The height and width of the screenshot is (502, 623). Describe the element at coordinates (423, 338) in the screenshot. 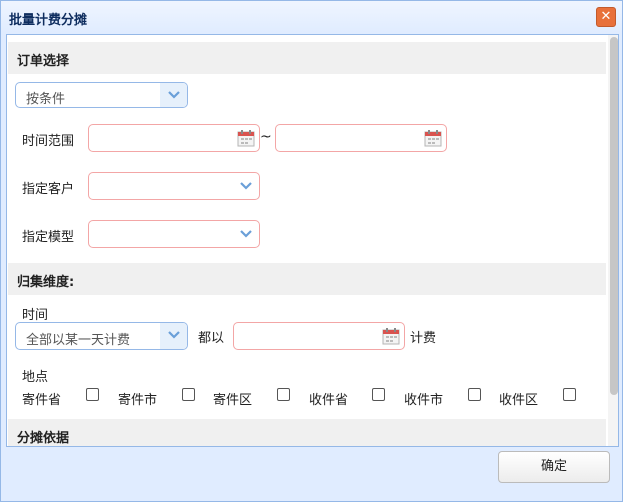

I see `billing-suffix-label: 计费` at that location.